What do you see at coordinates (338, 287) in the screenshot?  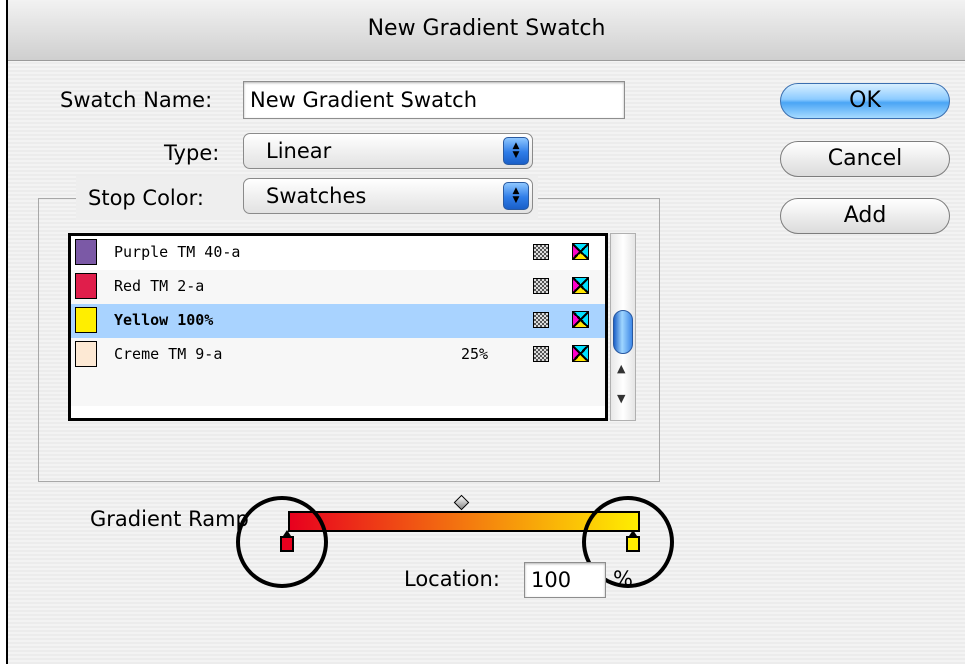 I see `list-item: Red TM 2-a` at bounding box center [338, 287].